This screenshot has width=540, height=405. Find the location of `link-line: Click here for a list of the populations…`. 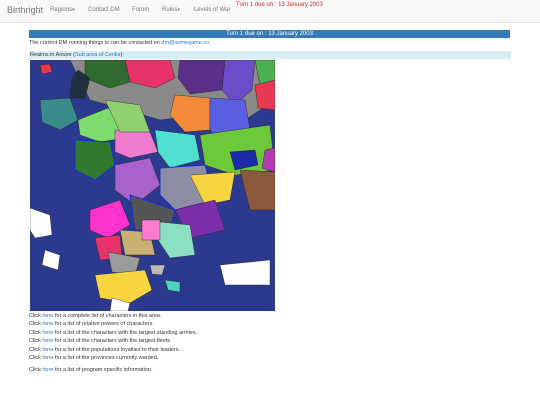

link-line: Click here for a list of the populations… is located at coordinates (113, 350).